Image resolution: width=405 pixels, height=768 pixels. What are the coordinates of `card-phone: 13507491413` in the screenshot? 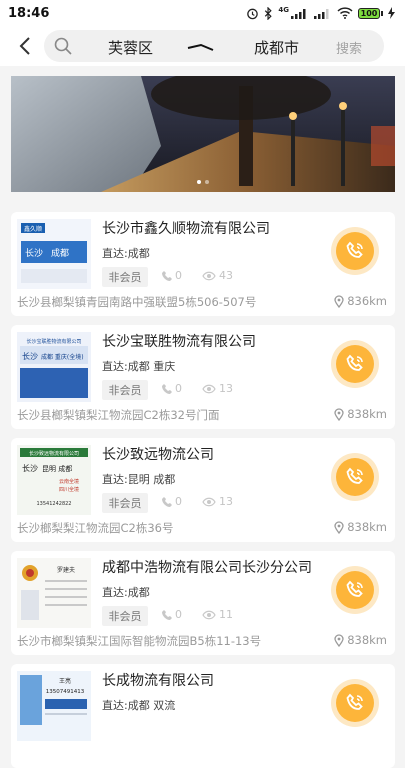 It's located at (65, 692).